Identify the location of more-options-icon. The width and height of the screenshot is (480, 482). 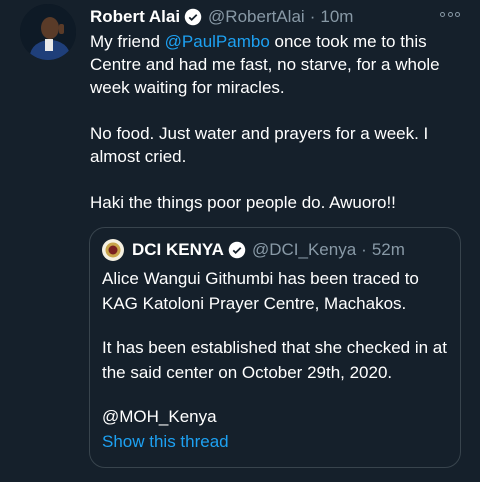
(450, 14).